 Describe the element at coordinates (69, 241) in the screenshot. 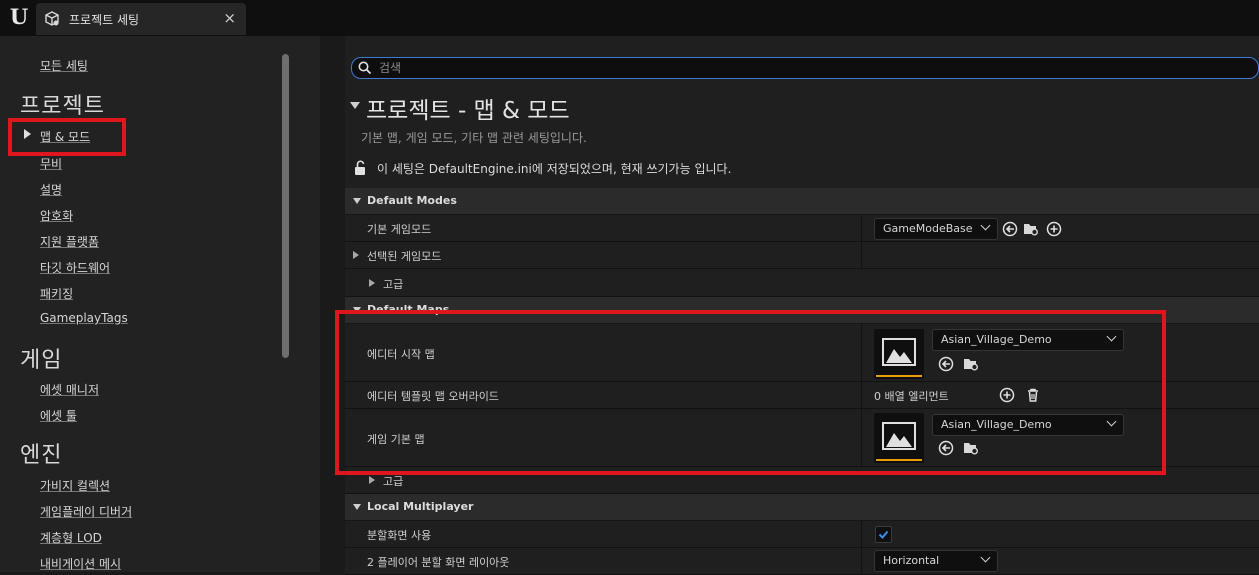

I see `sidebar-item-supported-platforms: 지원 플랫폼` at that location.